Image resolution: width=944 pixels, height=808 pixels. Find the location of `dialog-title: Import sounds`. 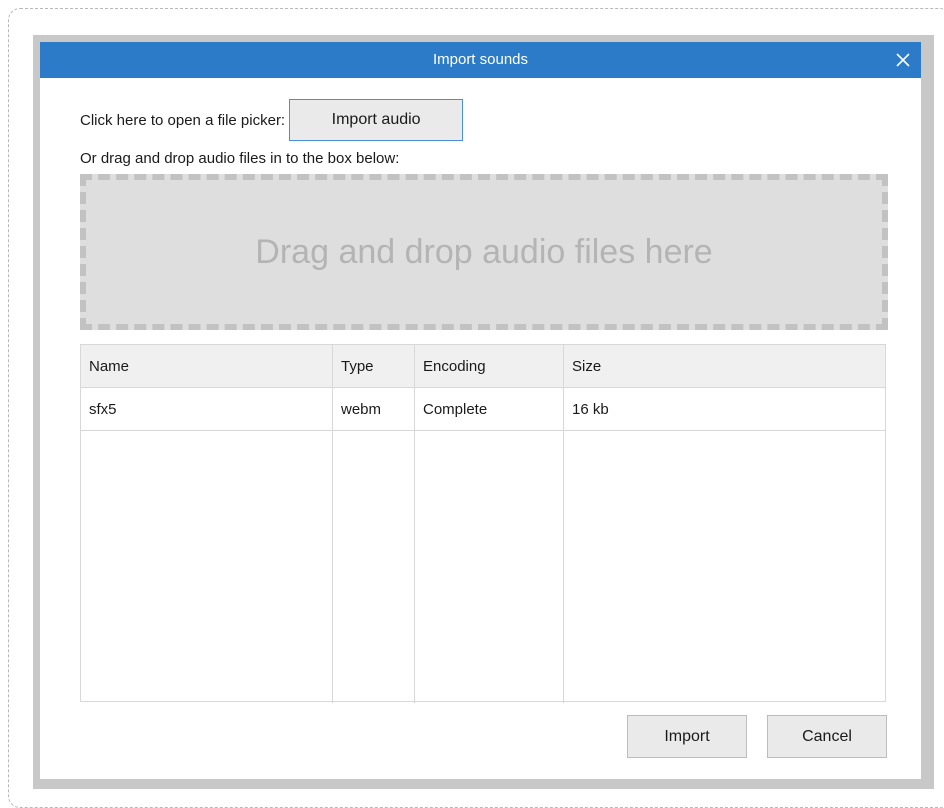

dialog-title: Import sounds is located at coordinates (480, 59).